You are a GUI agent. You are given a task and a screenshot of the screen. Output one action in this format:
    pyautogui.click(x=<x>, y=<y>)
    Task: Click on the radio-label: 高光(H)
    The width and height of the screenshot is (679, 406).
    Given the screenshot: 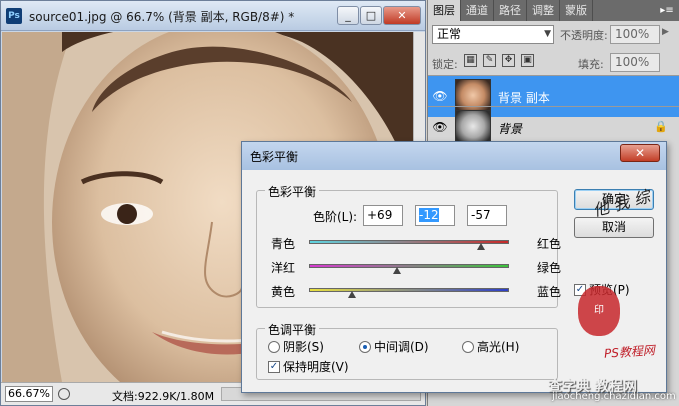 What is the action you would take?
    pyautogui.click(x=498, y=347)
    